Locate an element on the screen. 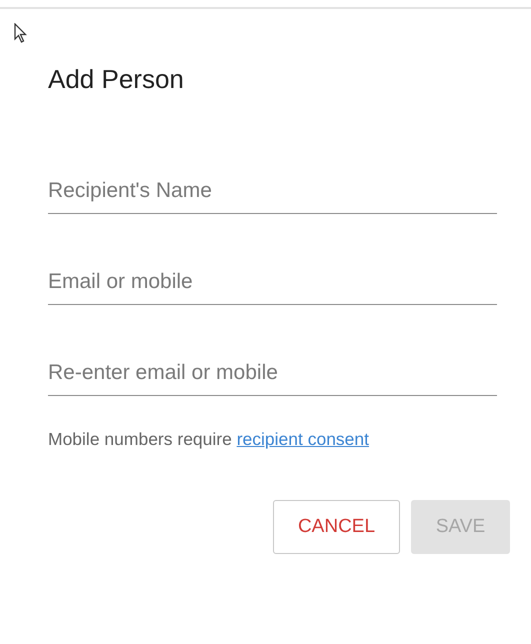 This screenshot has height=644, width=531. input-field: Email or mobile is located at coordinates (272, 284).